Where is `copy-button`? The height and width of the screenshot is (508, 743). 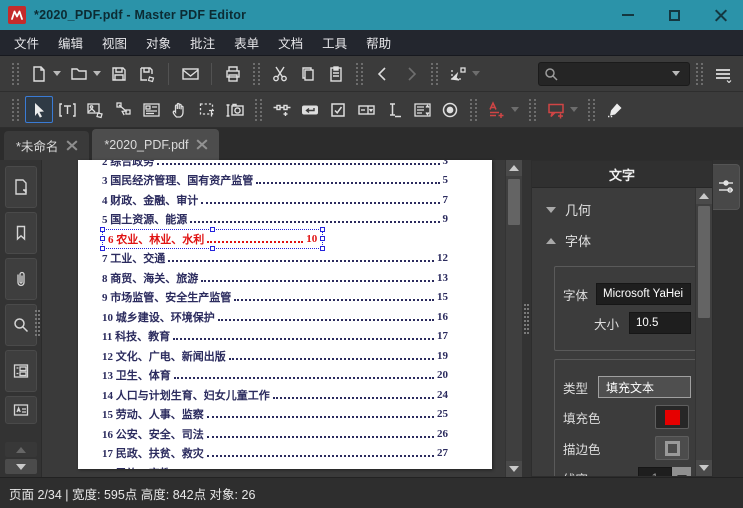 copy-button is located at coordinates (308, 73).